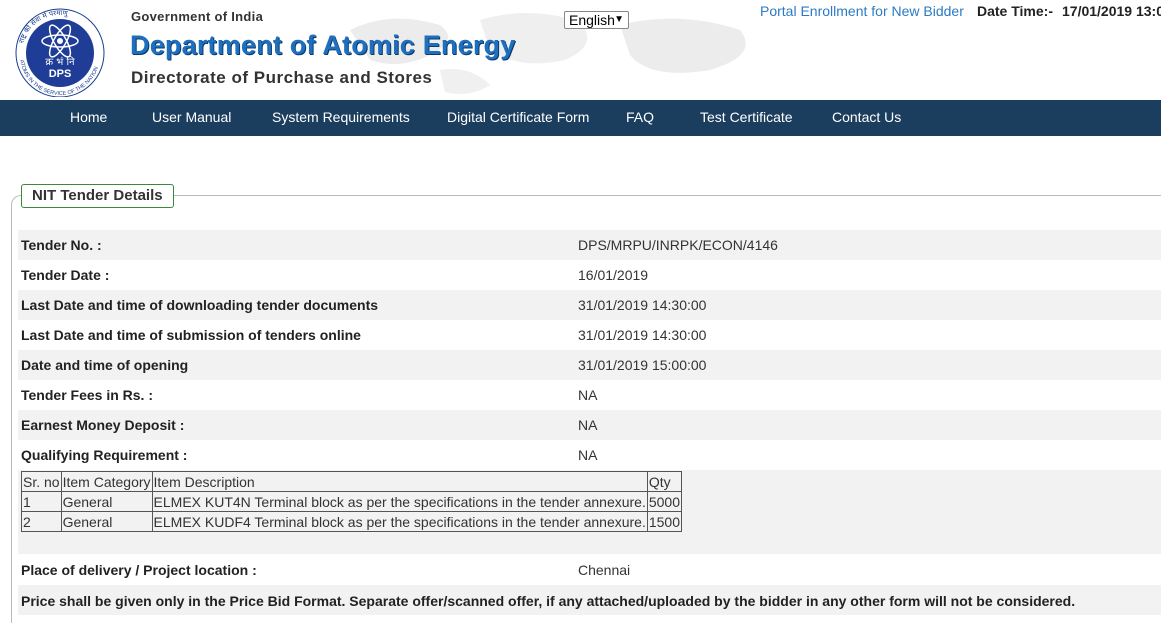  I want to click on detail-row-qualifying-requirement: Qualifying Requirement : NA, so click(589, 455).